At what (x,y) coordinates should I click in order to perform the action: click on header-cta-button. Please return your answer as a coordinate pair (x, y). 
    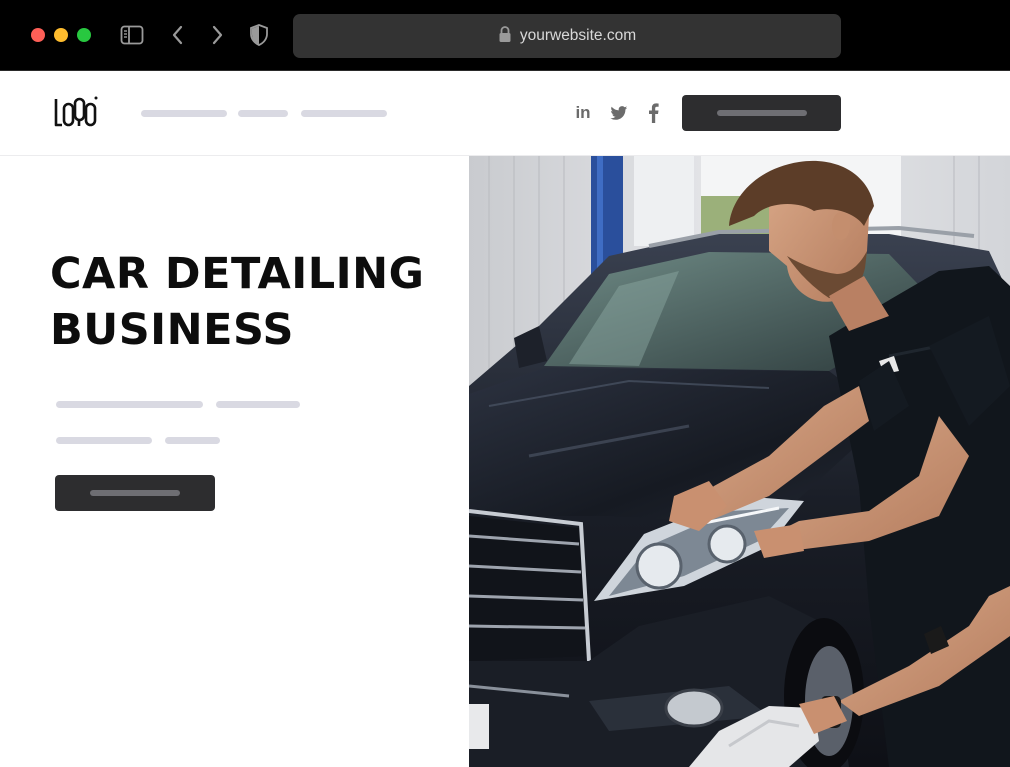
    Looking at the image, I should click on (761, 113).